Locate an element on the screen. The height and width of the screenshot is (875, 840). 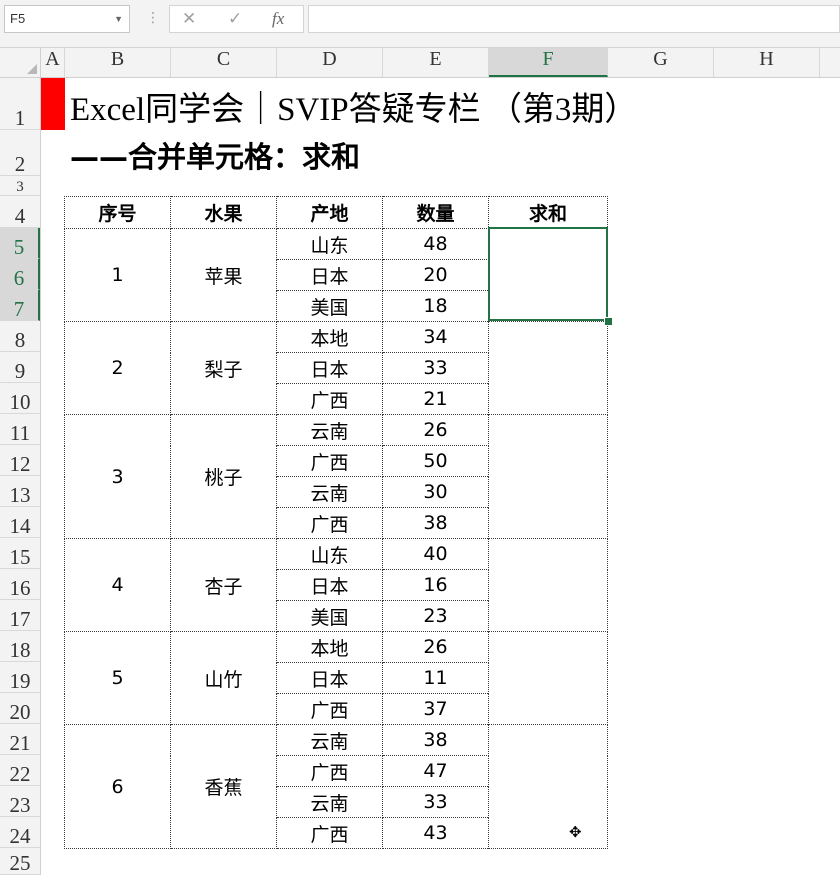
header-cell-sum: 求和 is located at coordinates (548, 212).